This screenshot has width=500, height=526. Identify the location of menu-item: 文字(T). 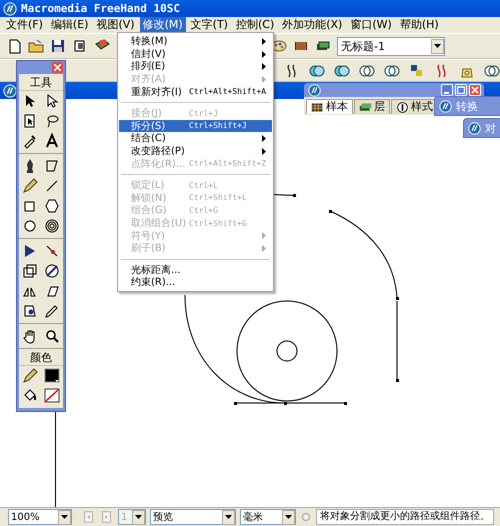
(209, 25).